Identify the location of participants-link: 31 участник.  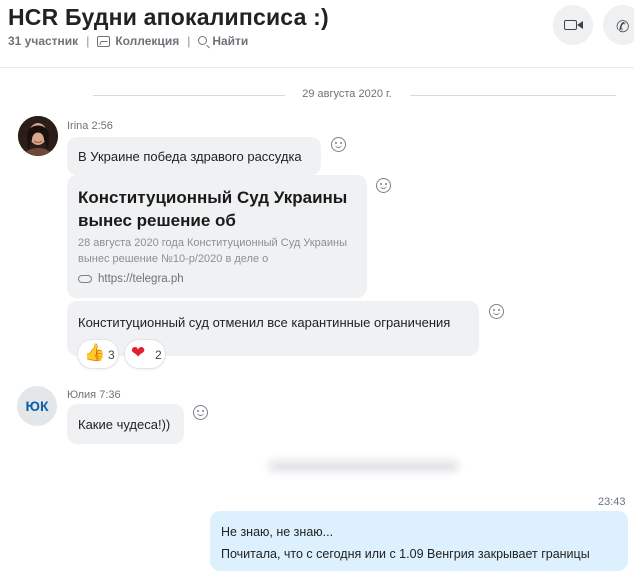
(43, 41).